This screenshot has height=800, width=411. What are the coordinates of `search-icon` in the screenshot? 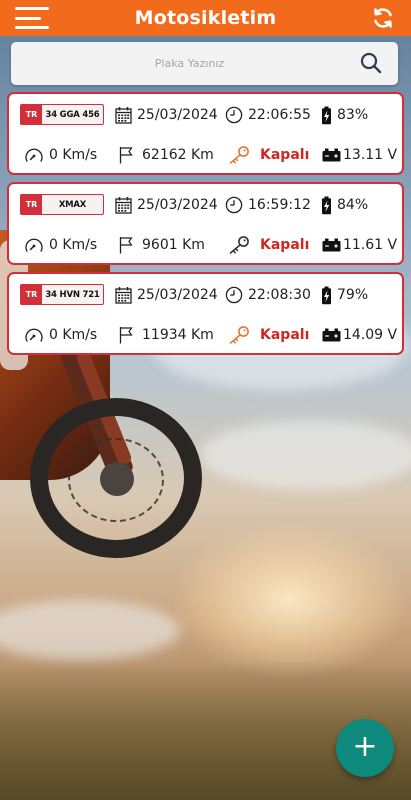 It's located at (371, 63).